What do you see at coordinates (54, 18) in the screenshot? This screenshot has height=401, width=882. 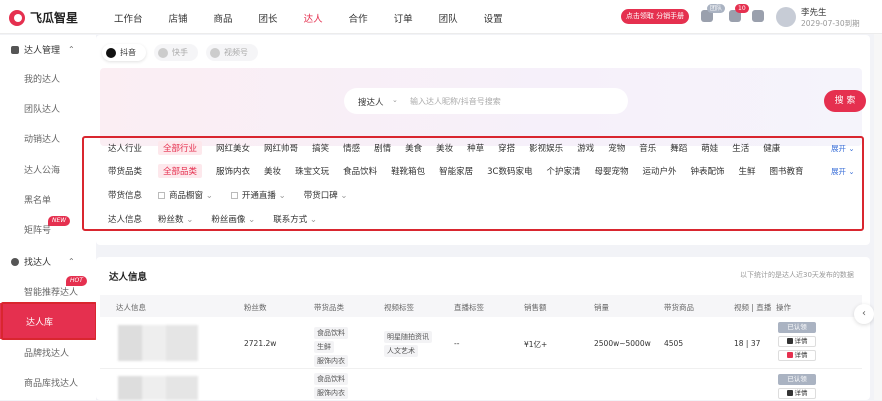 I see `app-name: 飞瓜智星` at bounding box center [54, 18].